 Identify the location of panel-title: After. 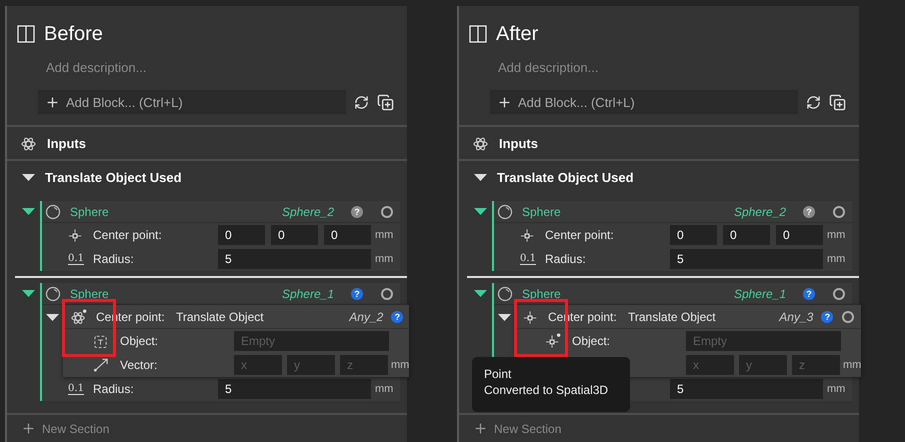
(517, 34).